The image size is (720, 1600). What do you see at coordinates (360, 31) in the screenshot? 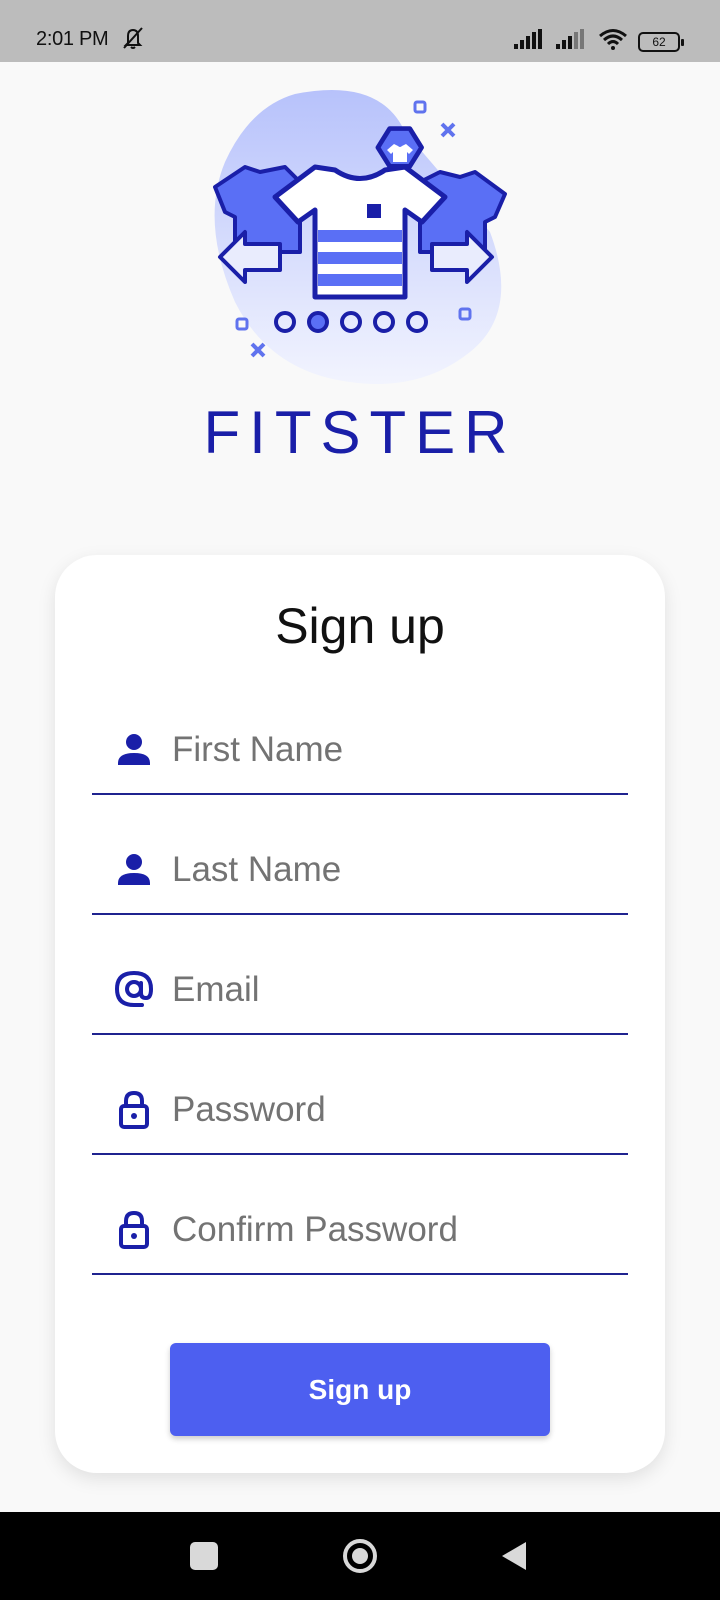
I see `status-bar: 2:01 PM 62` at bounding box center [360, 31].